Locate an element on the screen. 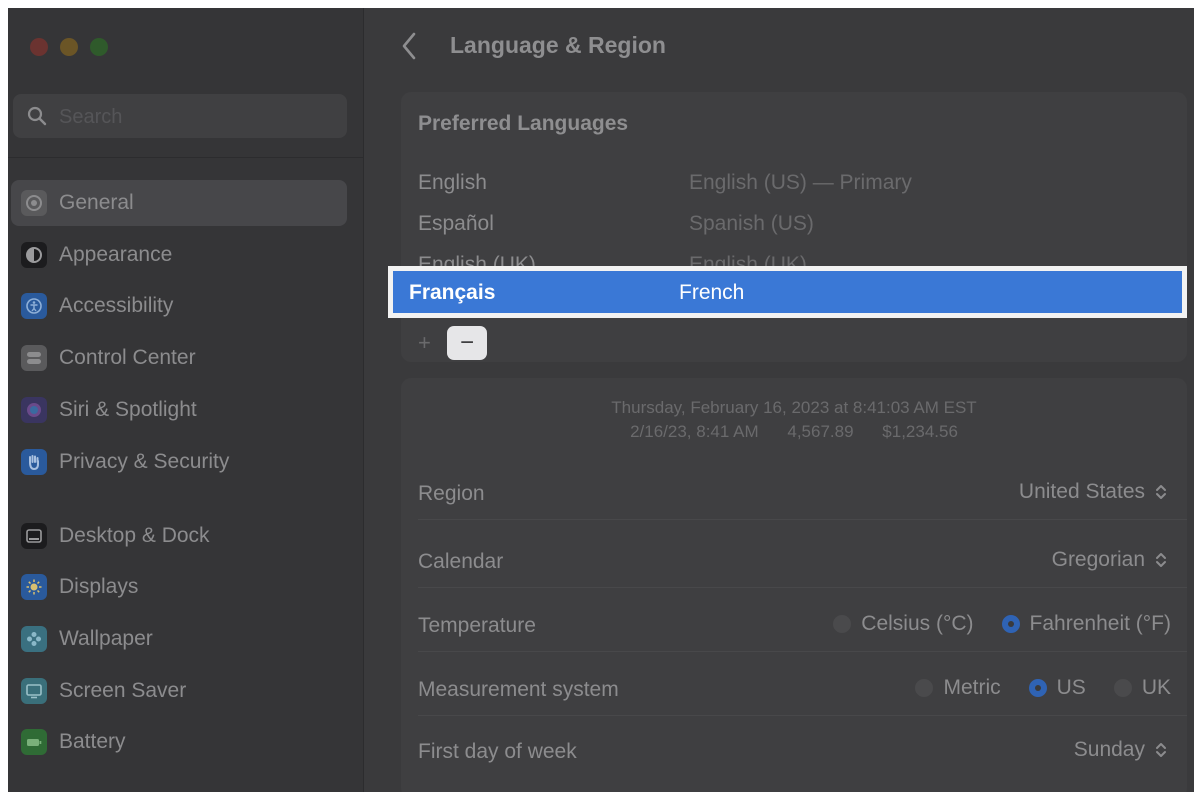  measurement-radio-group: Metric US UK is located at coordinates (1043, 688).